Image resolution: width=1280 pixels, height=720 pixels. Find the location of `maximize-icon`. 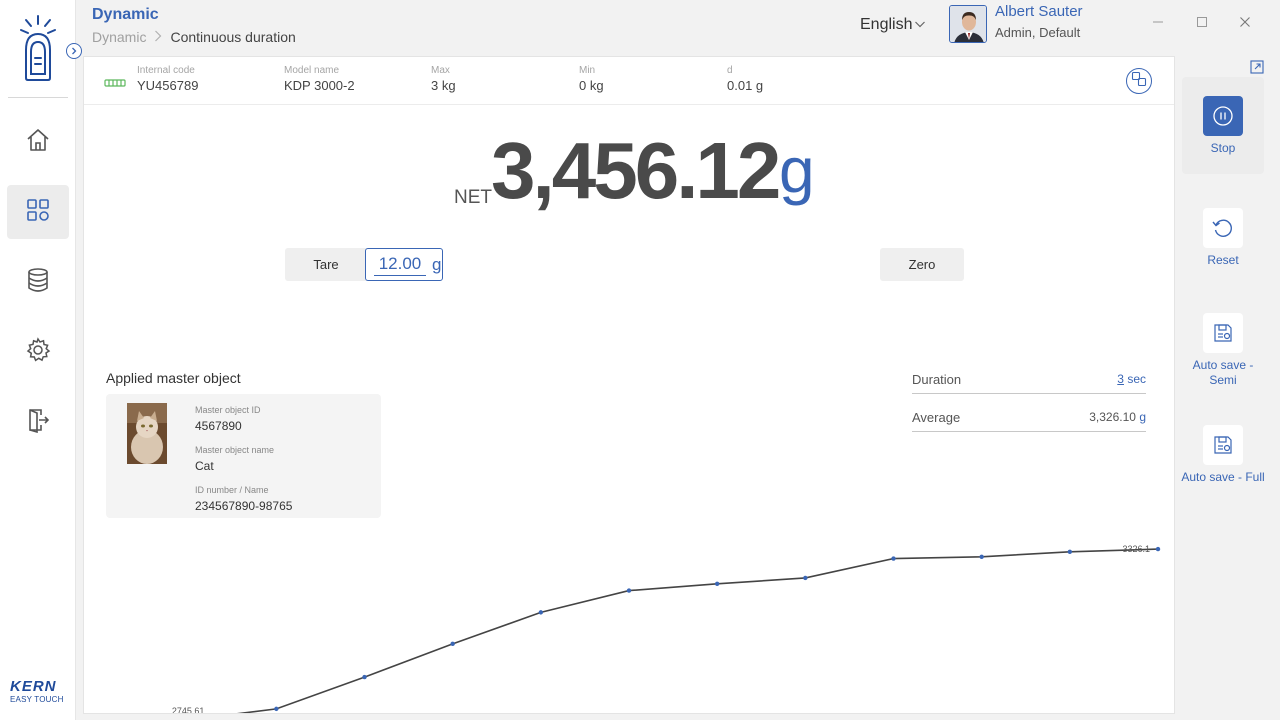

maximize-icon is located at coordinates (1202, 24).